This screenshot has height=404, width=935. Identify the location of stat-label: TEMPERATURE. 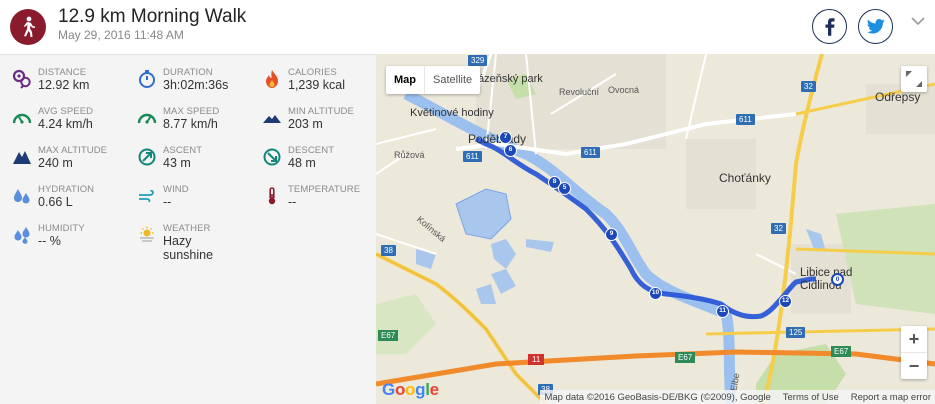
(324, 189).